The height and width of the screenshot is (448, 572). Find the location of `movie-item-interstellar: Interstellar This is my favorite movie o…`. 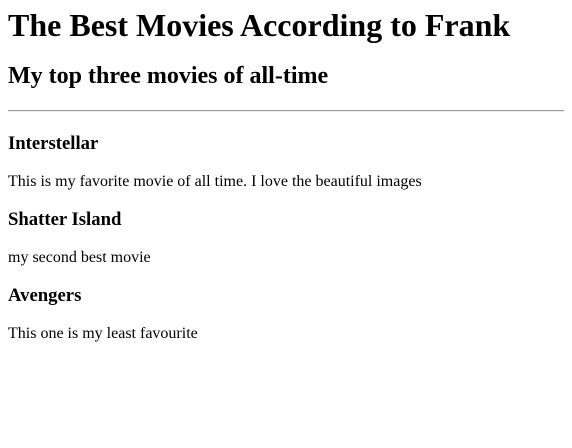

movie-item-interstellar: Interstellar This is my favorite movie o… is located at coordinates (286, 162).